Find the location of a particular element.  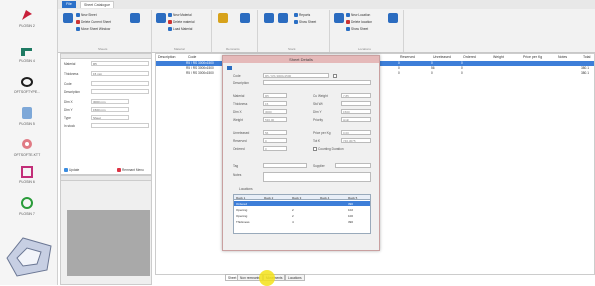

new-material-button: New Material is located at coordinates (180, 15).